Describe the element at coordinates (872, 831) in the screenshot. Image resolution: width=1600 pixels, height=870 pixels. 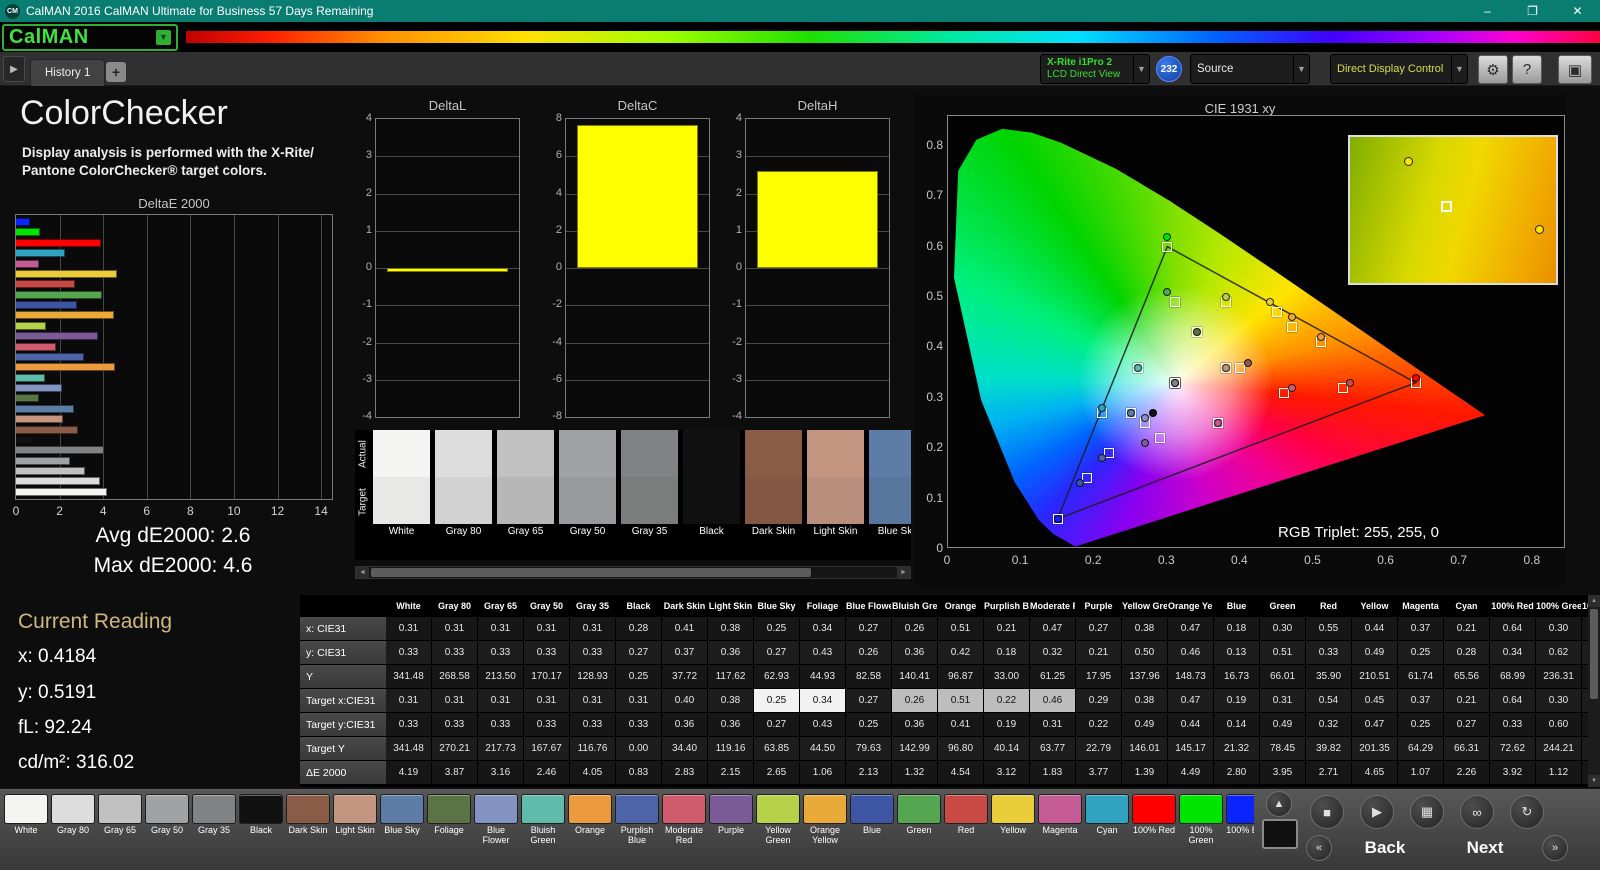
I see `patch-select-button: Blue` at that location.